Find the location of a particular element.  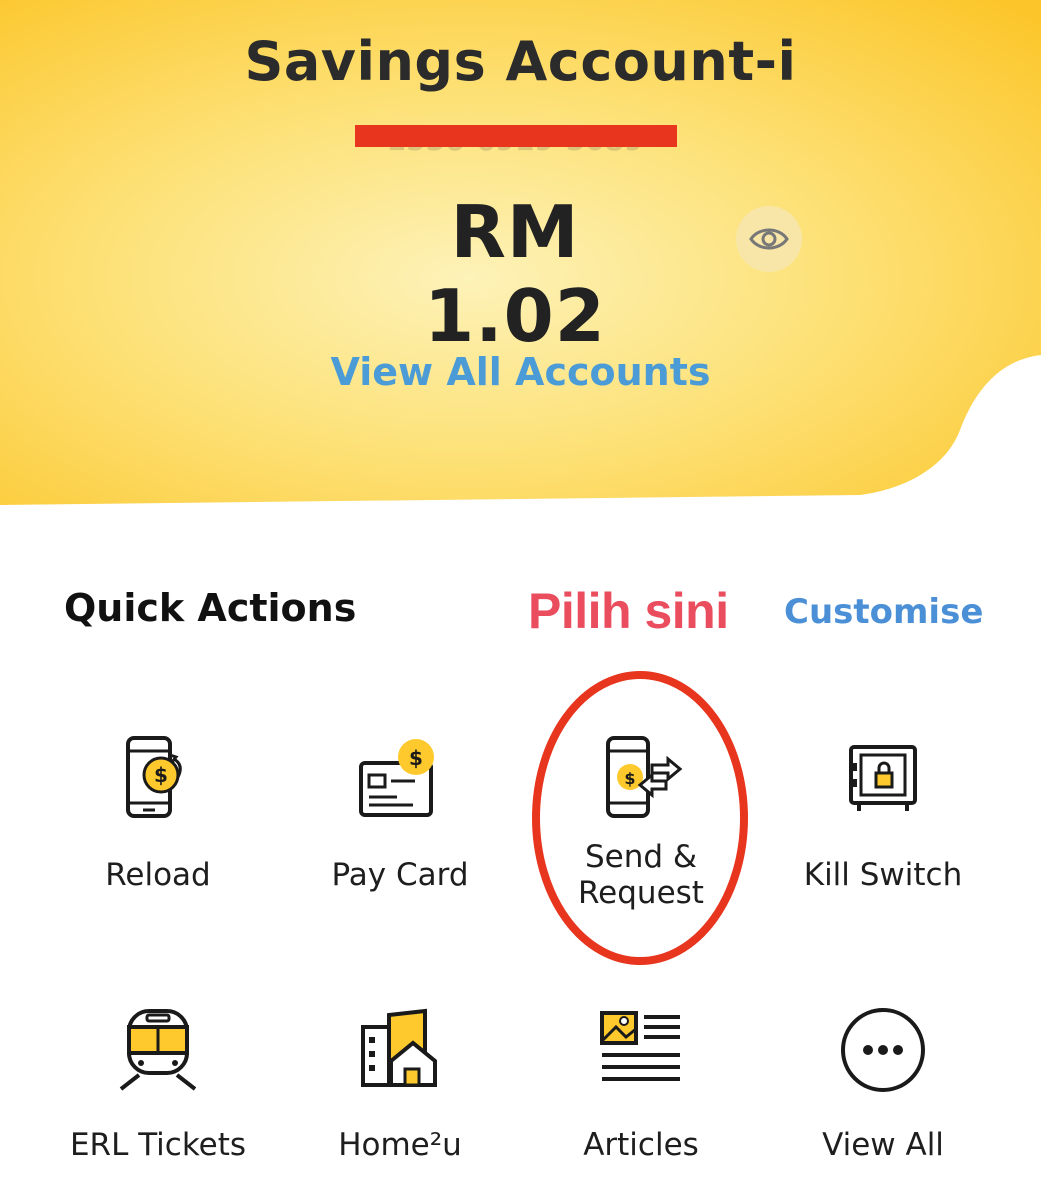

quick-action-reload: $ Reload is located at coordinates (158, 820).